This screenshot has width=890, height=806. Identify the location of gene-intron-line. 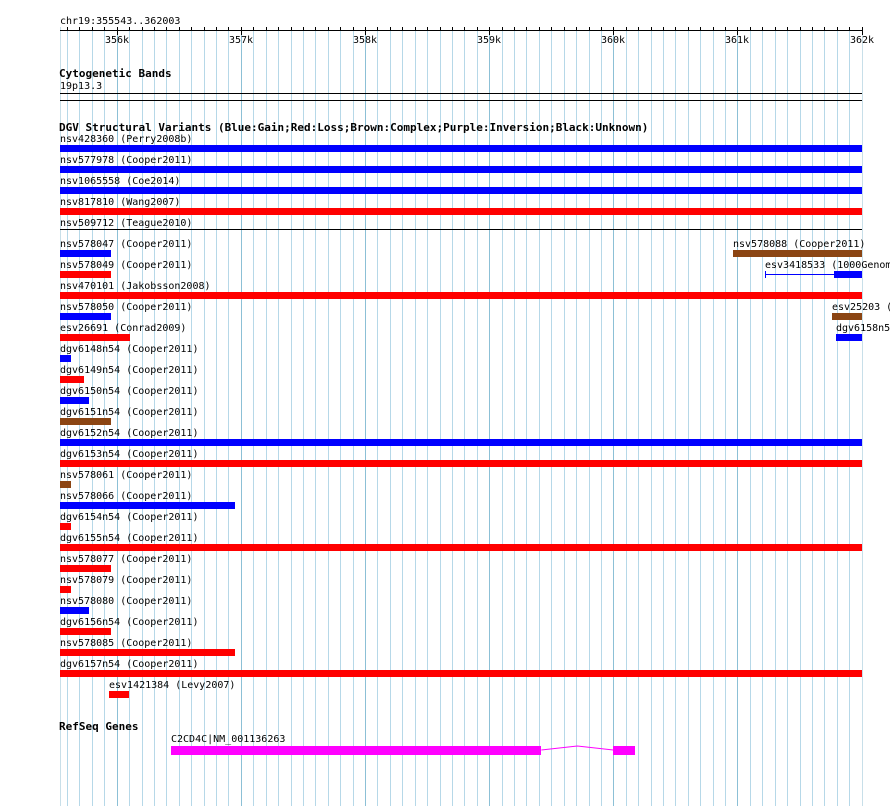
(577, 748).